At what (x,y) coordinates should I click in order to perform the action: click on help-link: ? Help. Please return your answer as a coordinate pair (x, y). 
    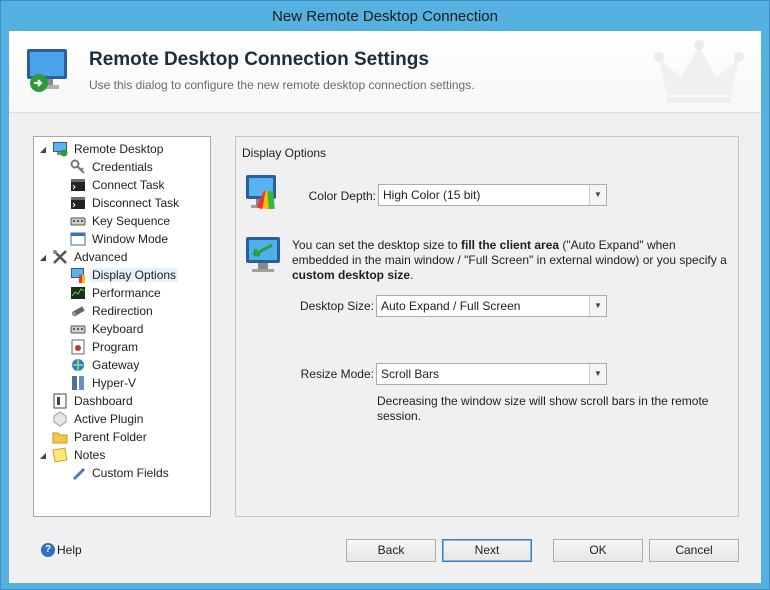
    Looking at the image, I should click on (61, 550).